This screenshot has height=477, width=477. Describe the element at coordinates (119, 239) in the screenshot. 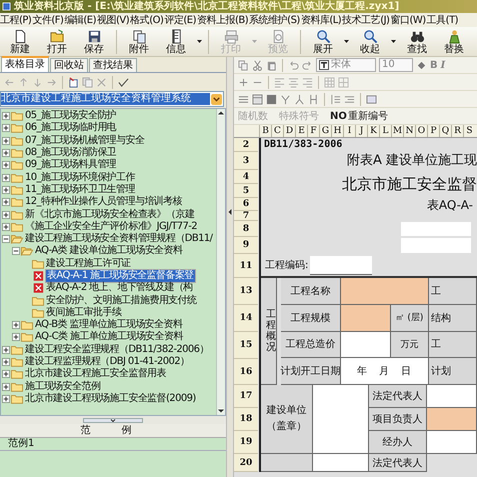

I see `tree-item: 建设工程施工现场安全资料管理规程（DB11/` at that location.